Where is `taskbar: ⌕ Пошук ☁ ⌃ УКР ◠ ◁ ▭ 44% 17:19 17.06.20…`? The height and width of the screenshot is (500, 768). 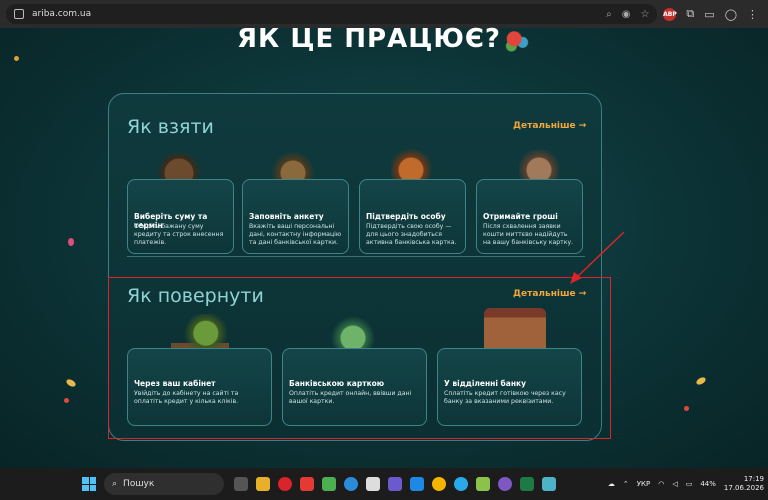
taskbar: ⌕ Пошук ☁ ⌃ УКР ◠ ◁ ▭ 44% 17:19 17.06.20… is located at coordinates (384, 484).